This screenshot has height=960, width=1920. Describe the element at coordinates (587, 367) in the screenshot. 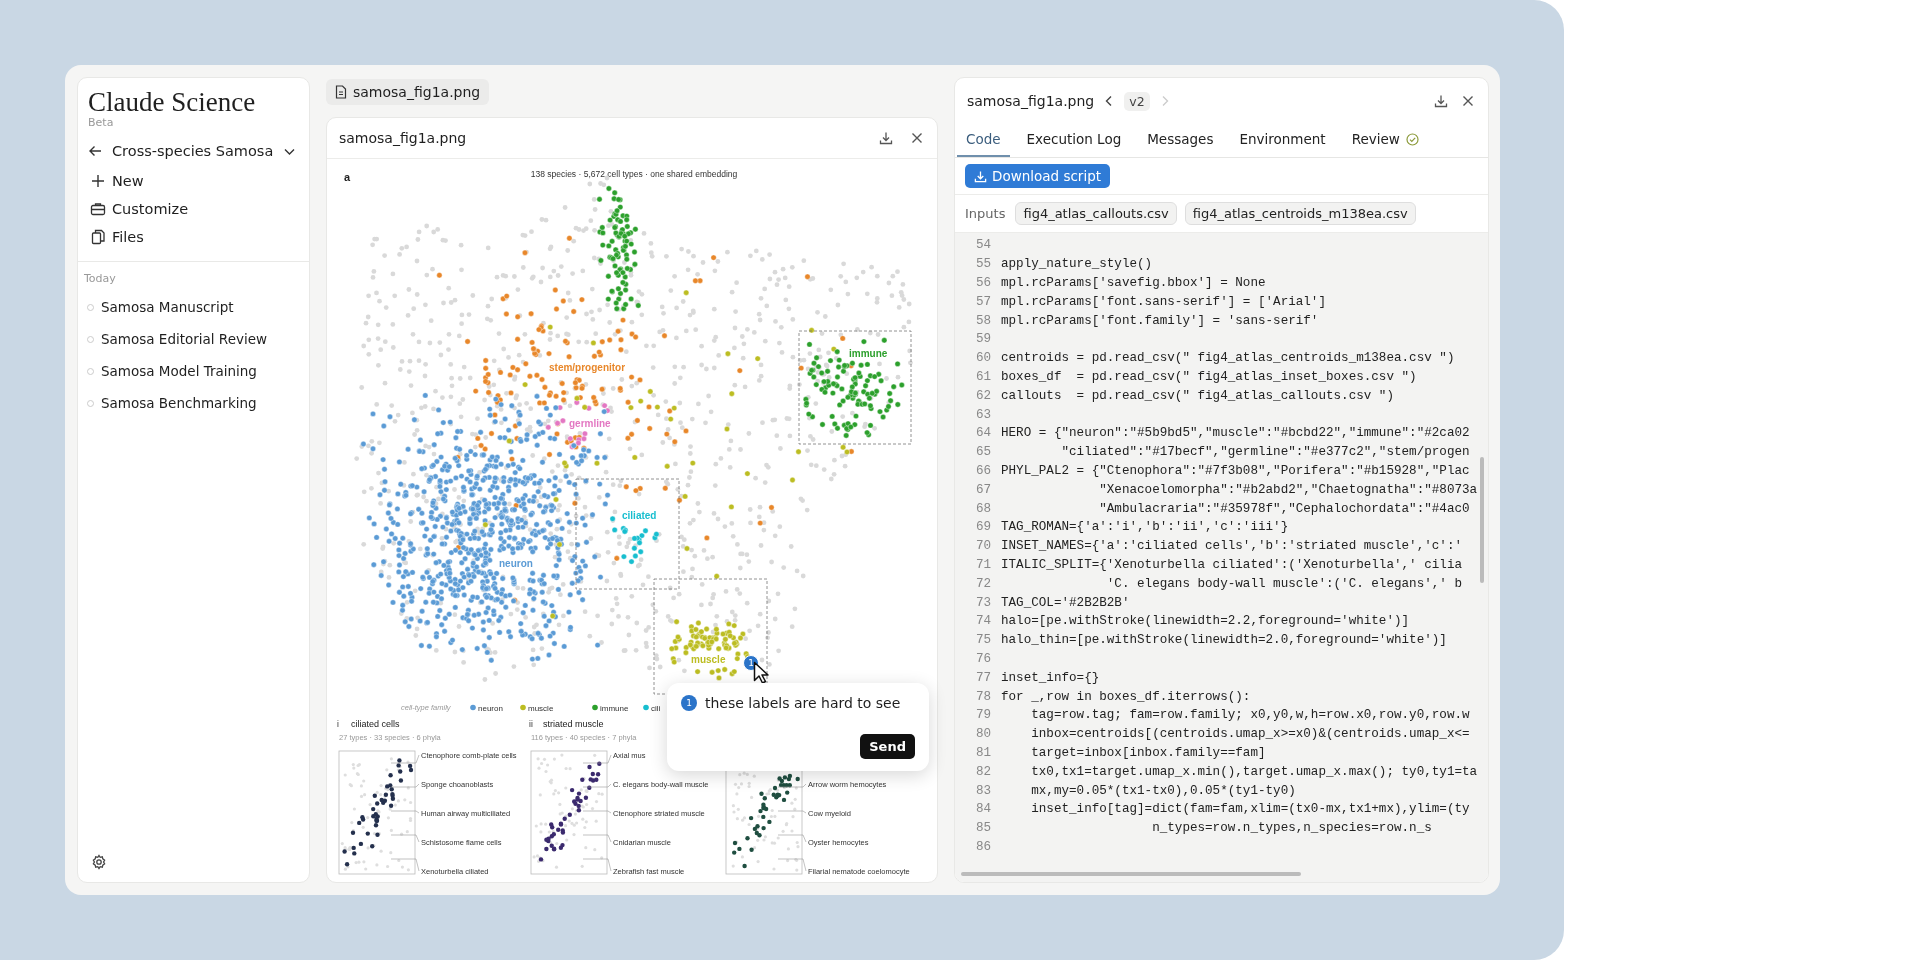

I see `cluster-label: stem/progenitor` at that location.